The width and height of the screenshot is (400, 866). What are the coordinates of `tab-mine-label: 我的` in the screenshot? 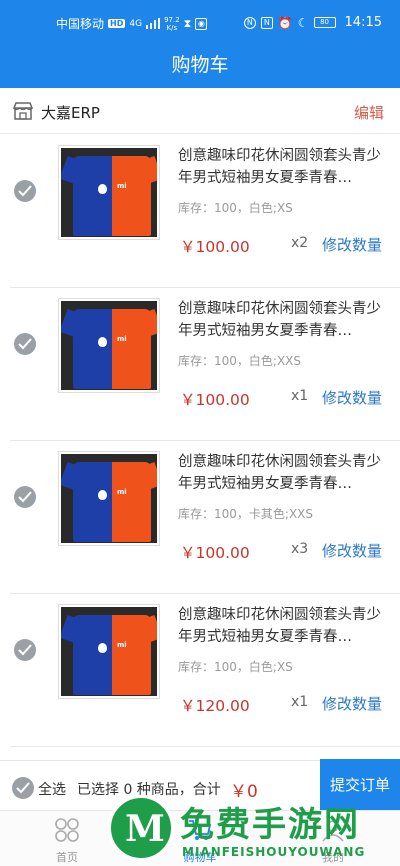 It's located at (333, 857).